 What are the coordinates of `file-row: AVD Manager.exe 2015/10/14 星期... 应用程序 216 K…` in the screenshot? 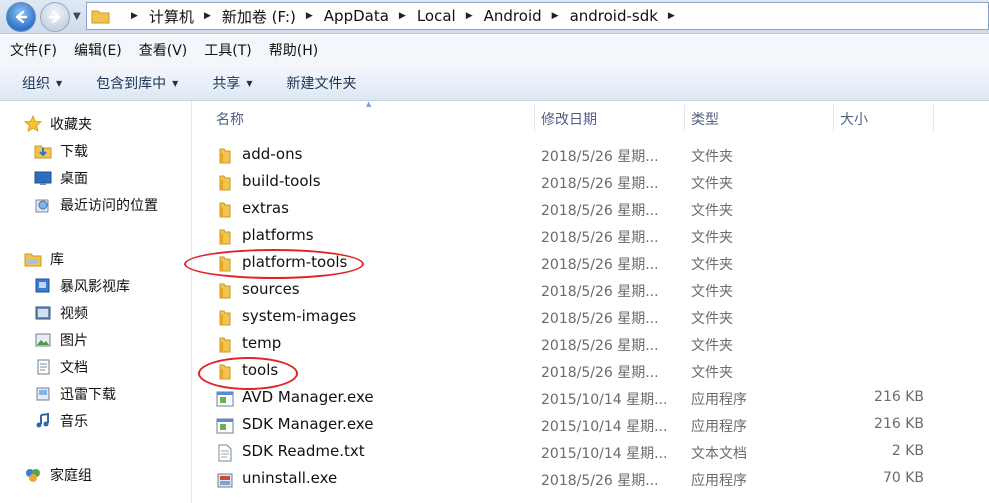 It's located at (590, 398).